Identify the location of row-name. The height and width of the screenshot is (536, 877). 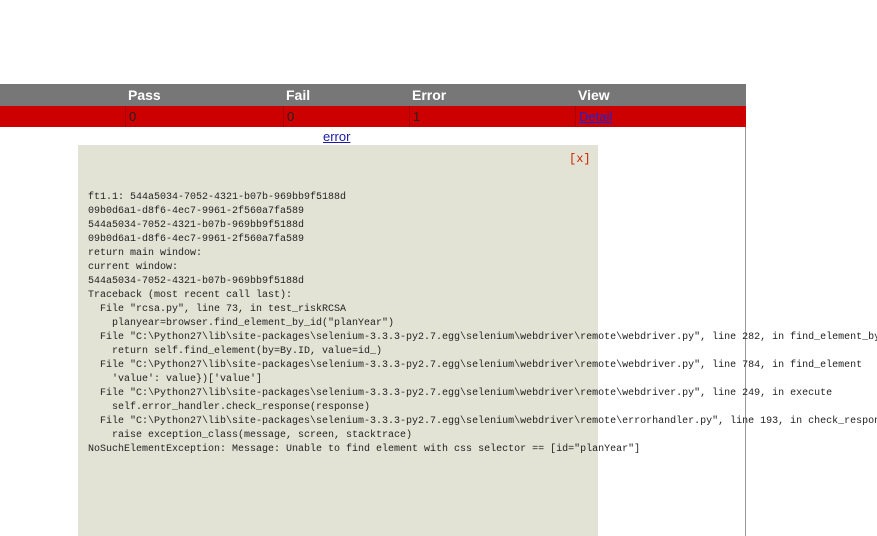
(62, 116).